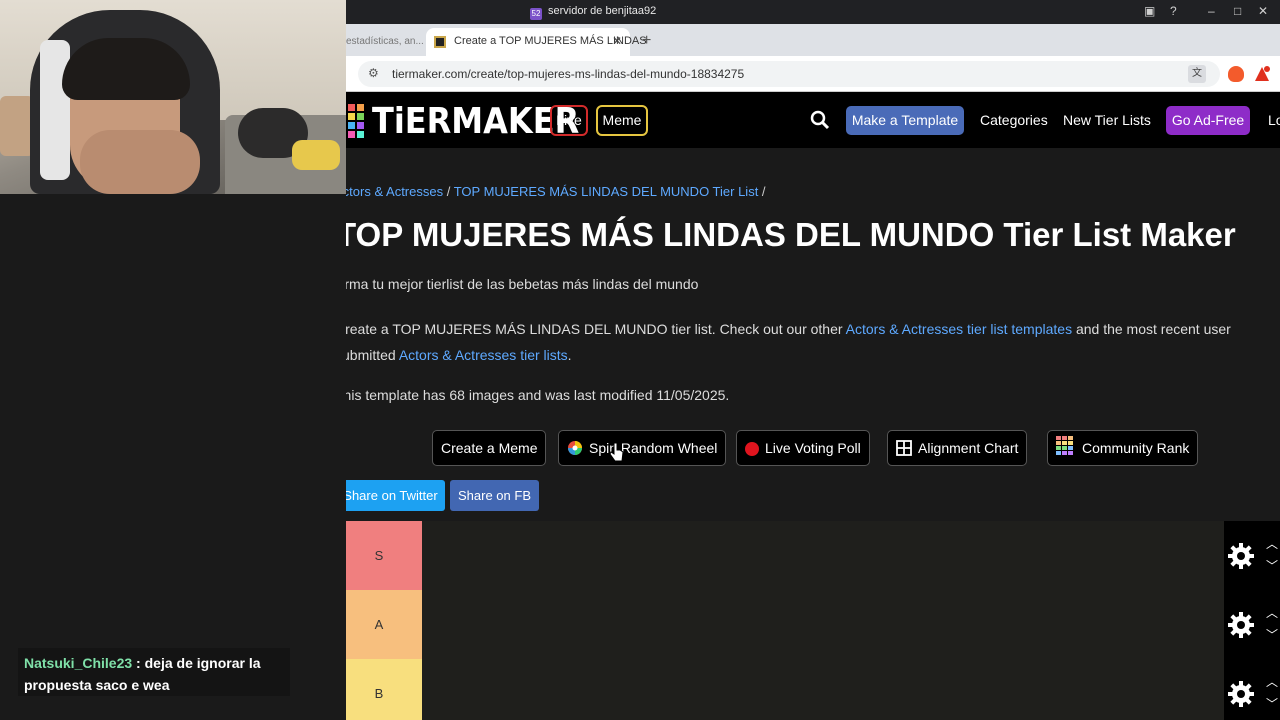 The image size is (1280, 720). What do you see at coordinates (1197, 74) in the screenshot?
I see `translate-icon: 文` at bounding box center [1197, 74].